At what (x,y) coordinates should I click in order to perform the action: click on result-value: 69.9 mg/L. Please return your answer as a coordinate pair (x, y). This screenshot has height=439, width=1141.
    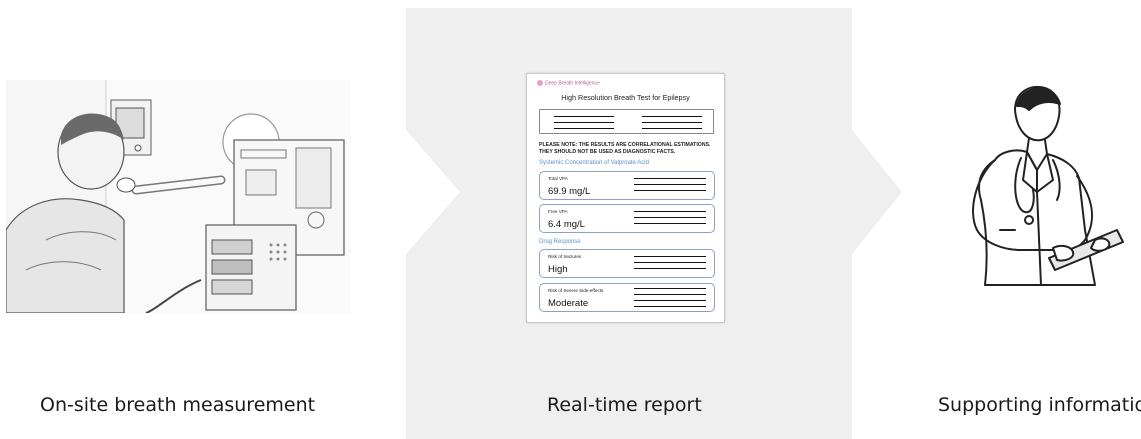
    Looking at the image, I should click on (569, 191).